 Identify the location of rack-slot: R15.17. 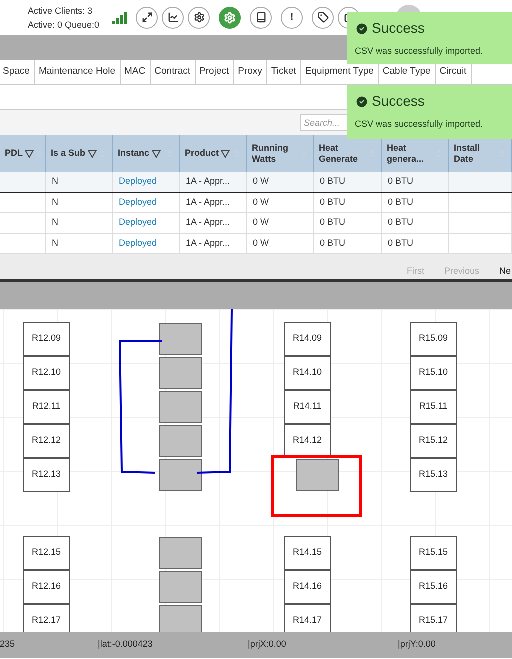
(433, 618).